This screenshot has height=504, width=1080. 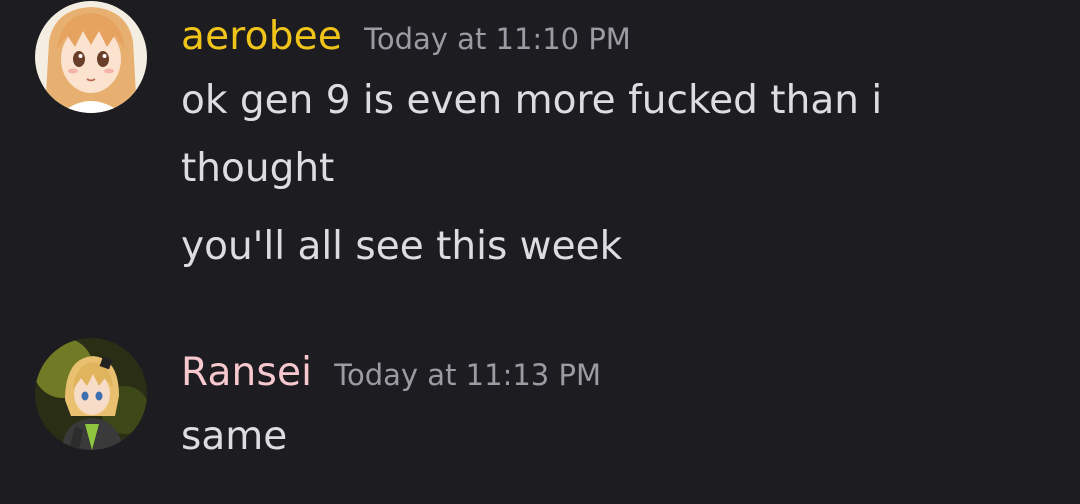 I want to click on message-line: you'll all see this week, so click(x=402, y=246).